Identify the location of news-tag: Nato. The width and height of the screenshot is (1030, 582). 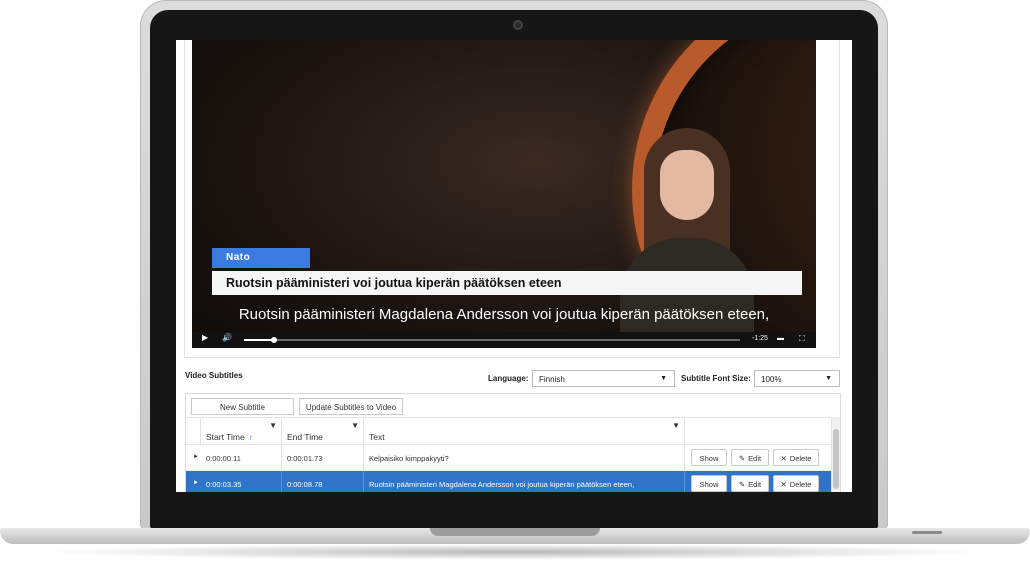
(261, 258).